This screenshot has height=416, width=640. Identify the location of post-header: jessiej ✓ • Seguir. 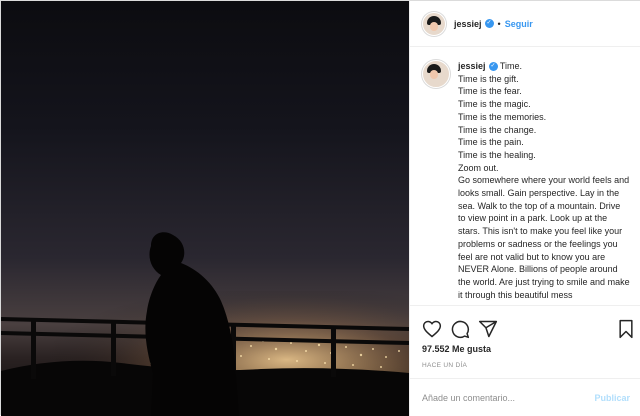
(525, 24).